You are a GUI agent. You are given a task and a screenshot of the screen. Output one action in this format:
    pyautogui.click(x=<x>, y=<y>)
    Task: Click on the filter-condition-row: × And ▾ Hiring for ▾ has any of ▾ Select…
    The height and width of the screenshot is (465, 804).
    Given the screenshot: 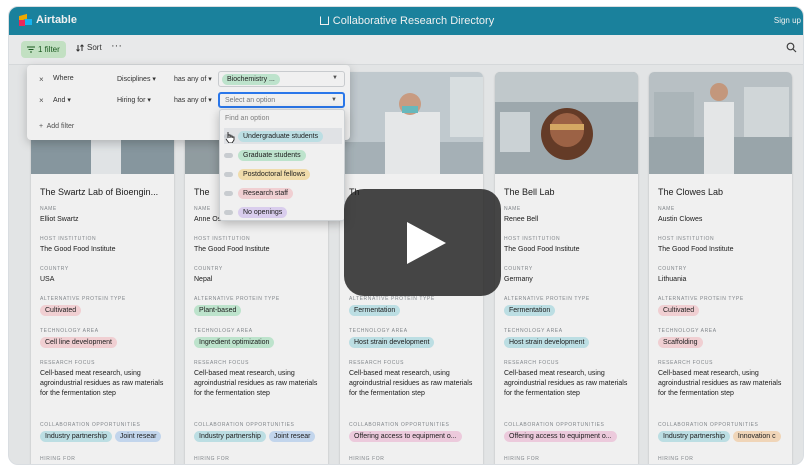 What is the action you would take?
    pyautogui.click(x=188, y=101)
    